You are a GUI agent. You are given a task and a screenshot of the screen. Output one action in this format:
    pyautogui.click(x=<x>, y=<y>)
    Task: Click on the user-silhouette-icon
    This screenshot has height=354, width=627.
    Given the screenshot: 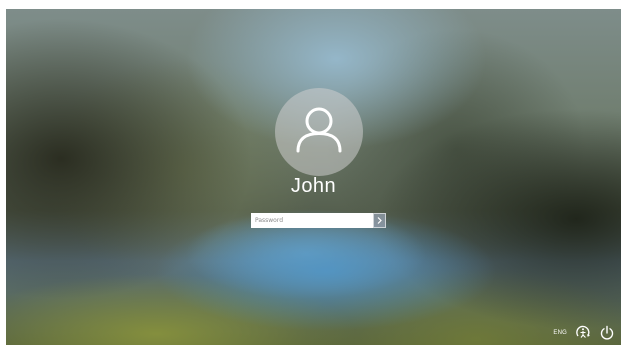 What is the action you would take?
    pyautogui.click(x=319, y=130)
    